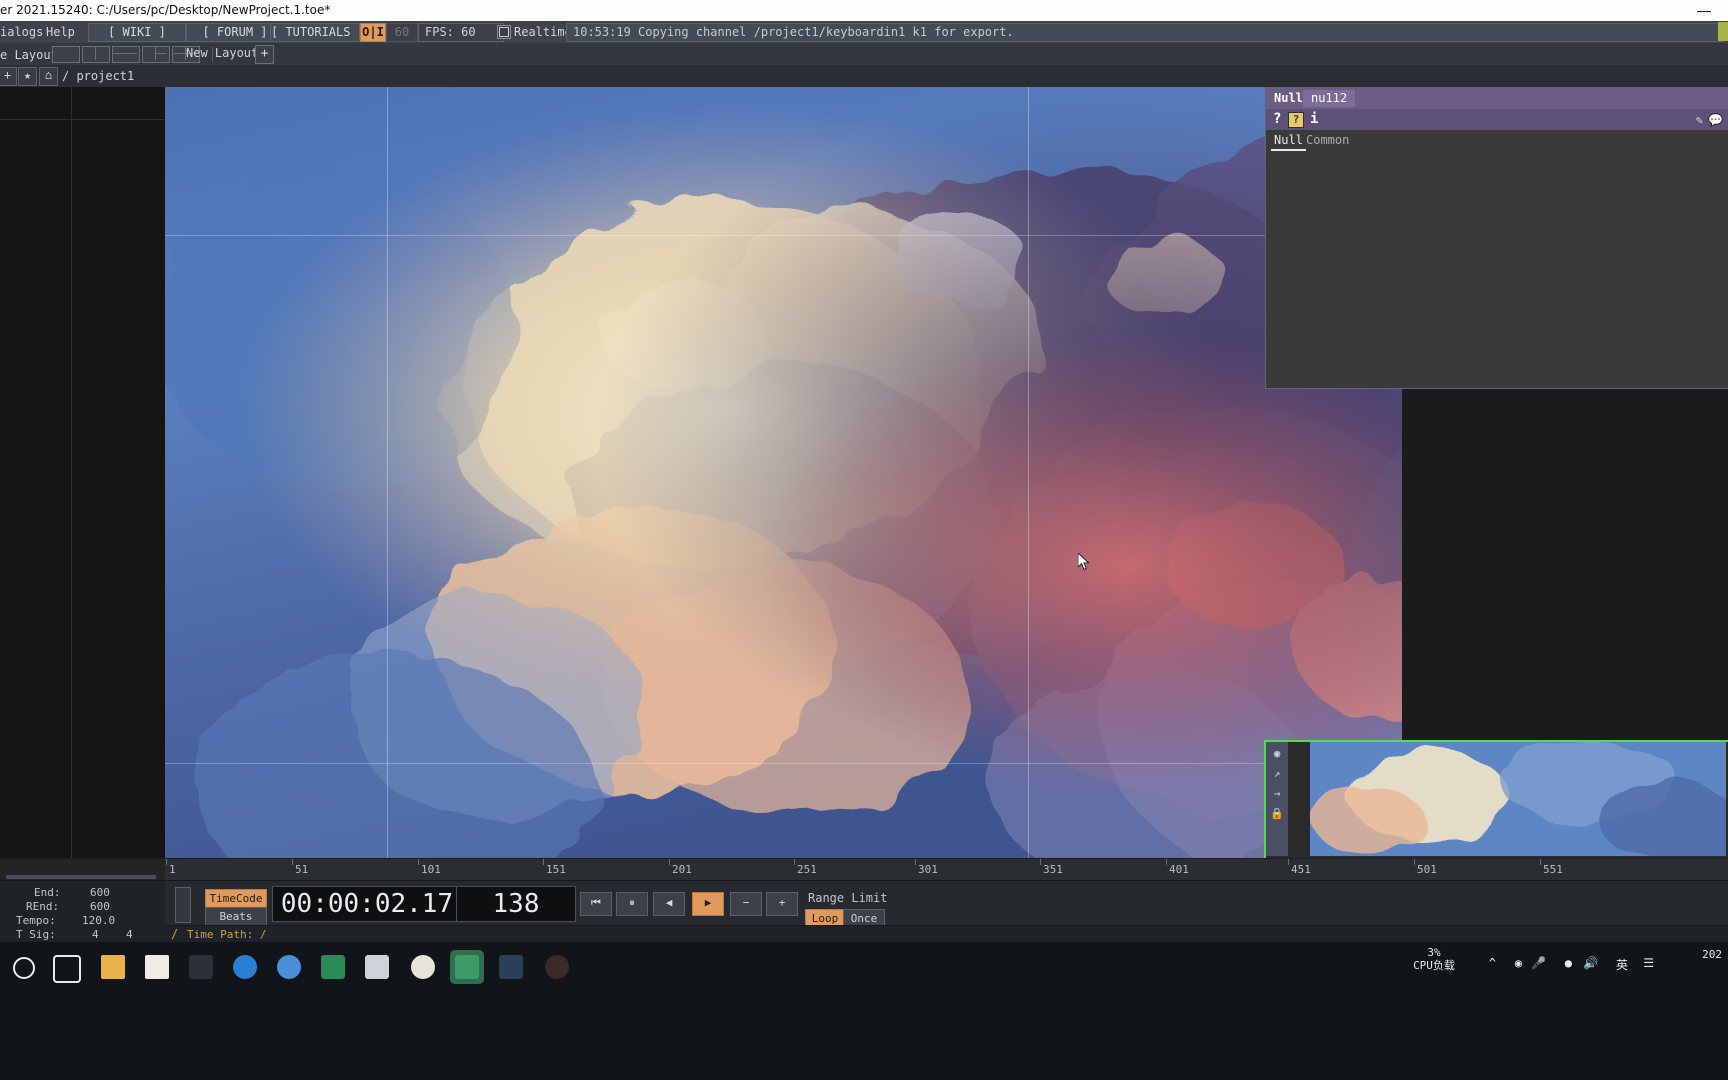 The width and height of the screenshot is (1728, 1080). I want to click on file-explorer-icon, so click(113, 967).